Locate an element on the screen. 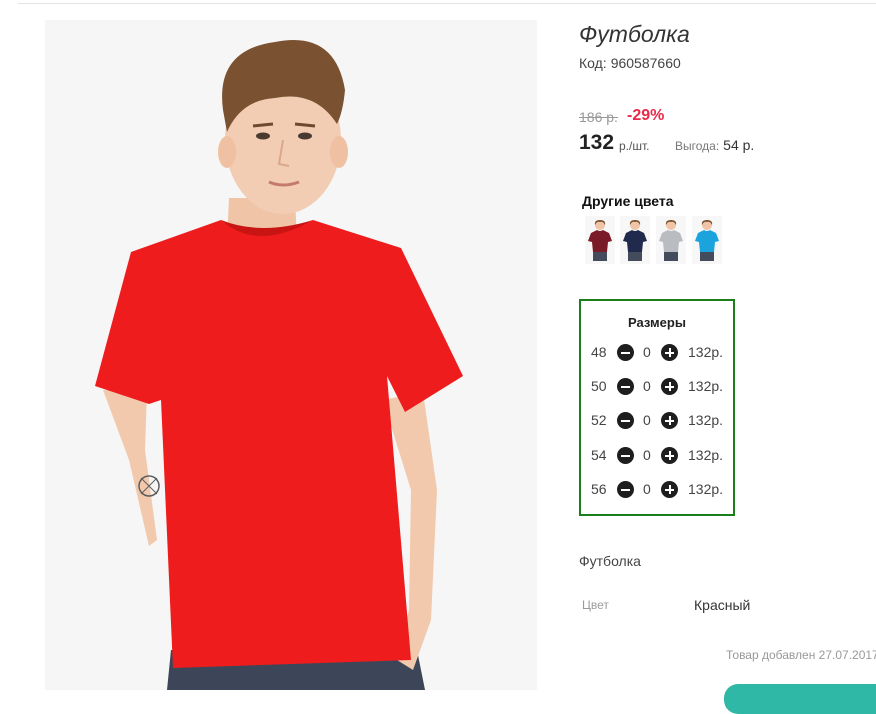 The width and height of the screenshot is (876, 714). product-code: Код: 960587660 is located at coordinates (630, 63).